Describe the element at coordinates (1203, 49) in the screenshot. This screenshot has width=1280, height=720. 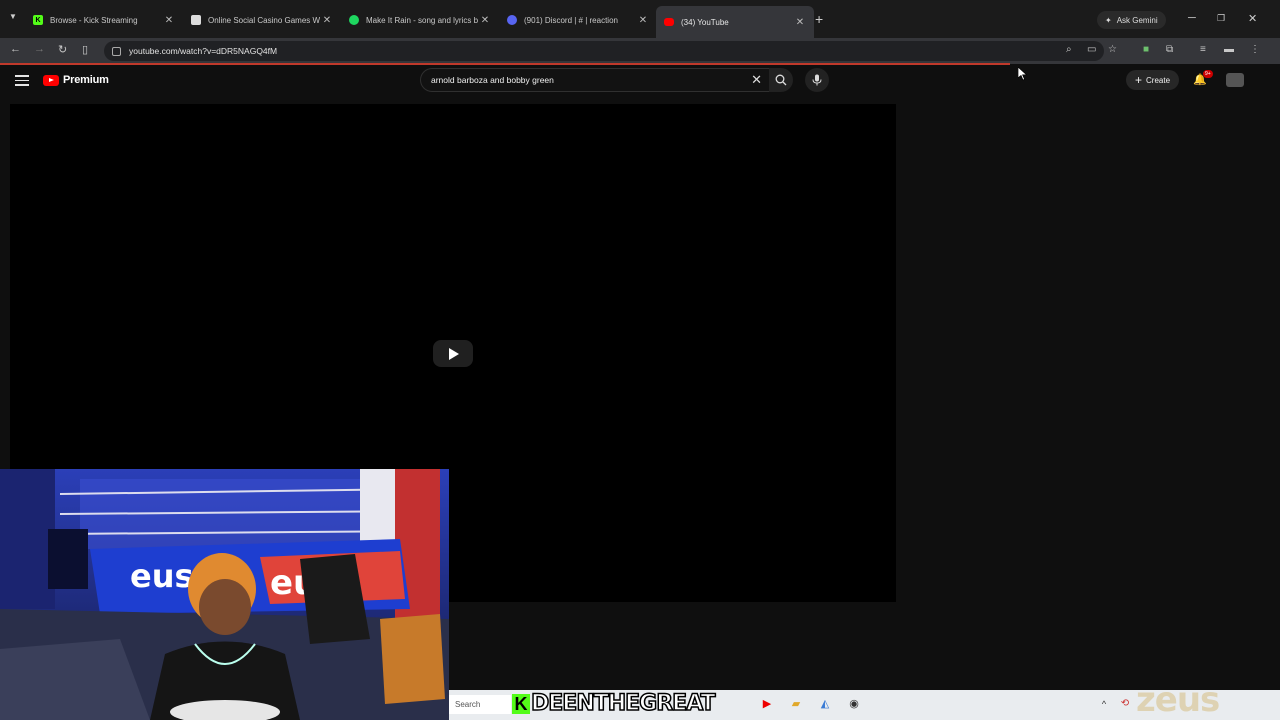
I see `media-controls-icon: ≡` at that location.